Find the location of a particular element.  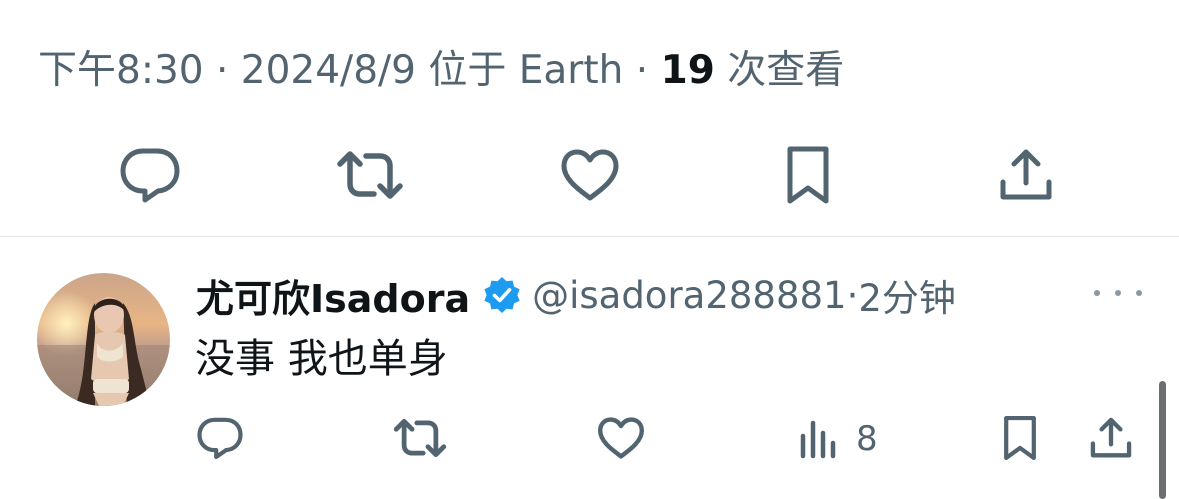

like-button is located at coordinates (590, 175).